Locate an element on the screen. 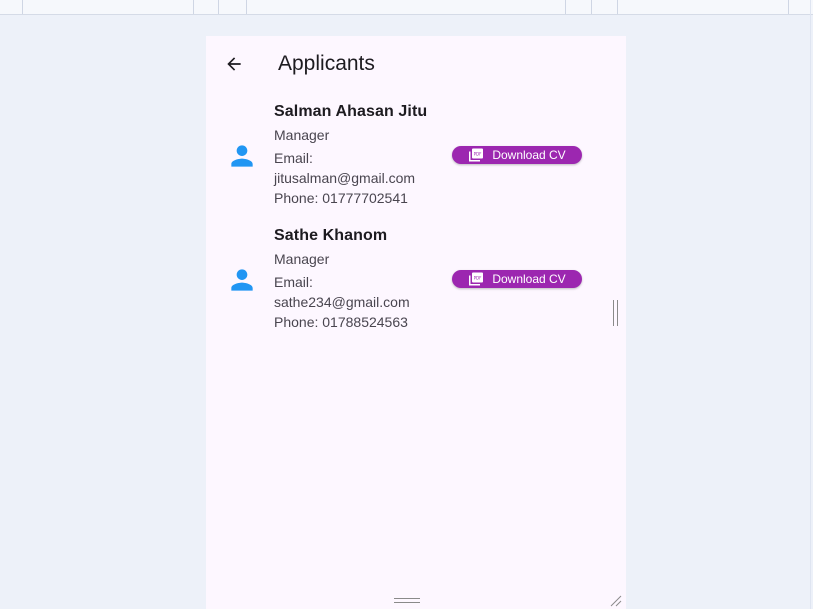  bottom-drag-handle is located at coordinates (407, 601).